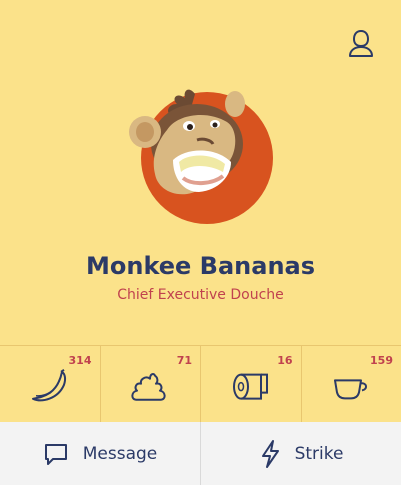 The width and height of the screenshot is (401, 485). Describe the element at coordinates (80, 360) in the screenshot. I see `stat-count: 314` at that location.